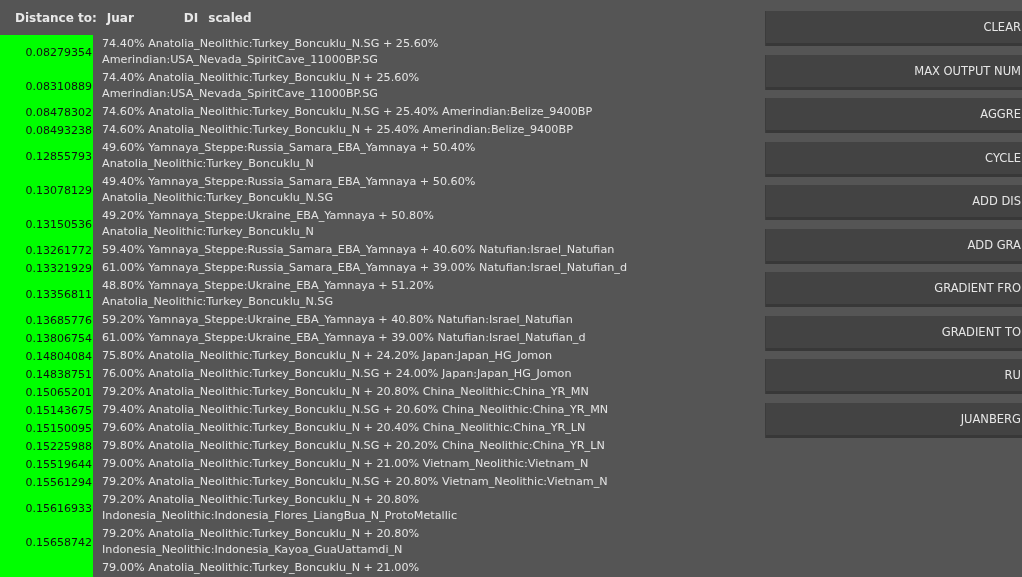  What do you see at coordinates (46, 374) in the screenshot?
I see `distance-cell: 0.14838751` at bounding box center [46, 374].